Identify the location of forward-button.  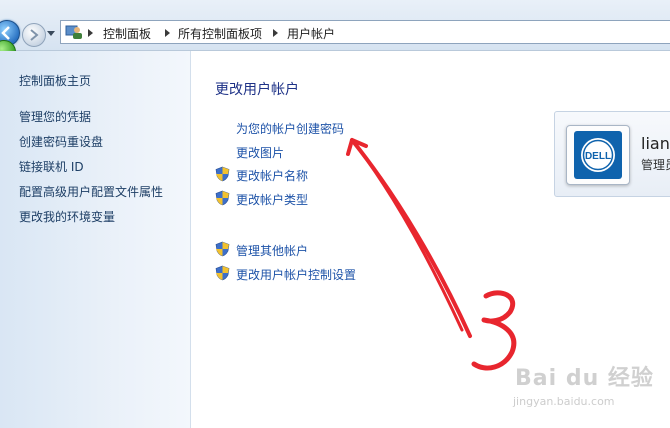
(34, 35).